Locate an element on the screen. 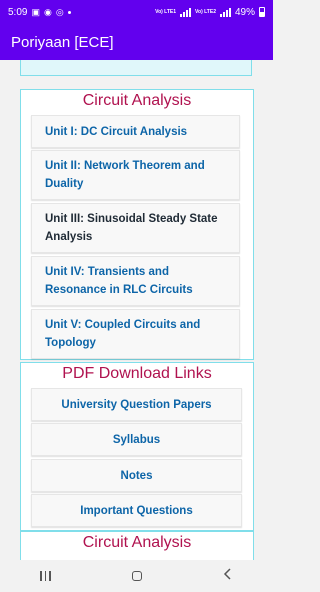  previous-card is located at coordinates (136, 68).